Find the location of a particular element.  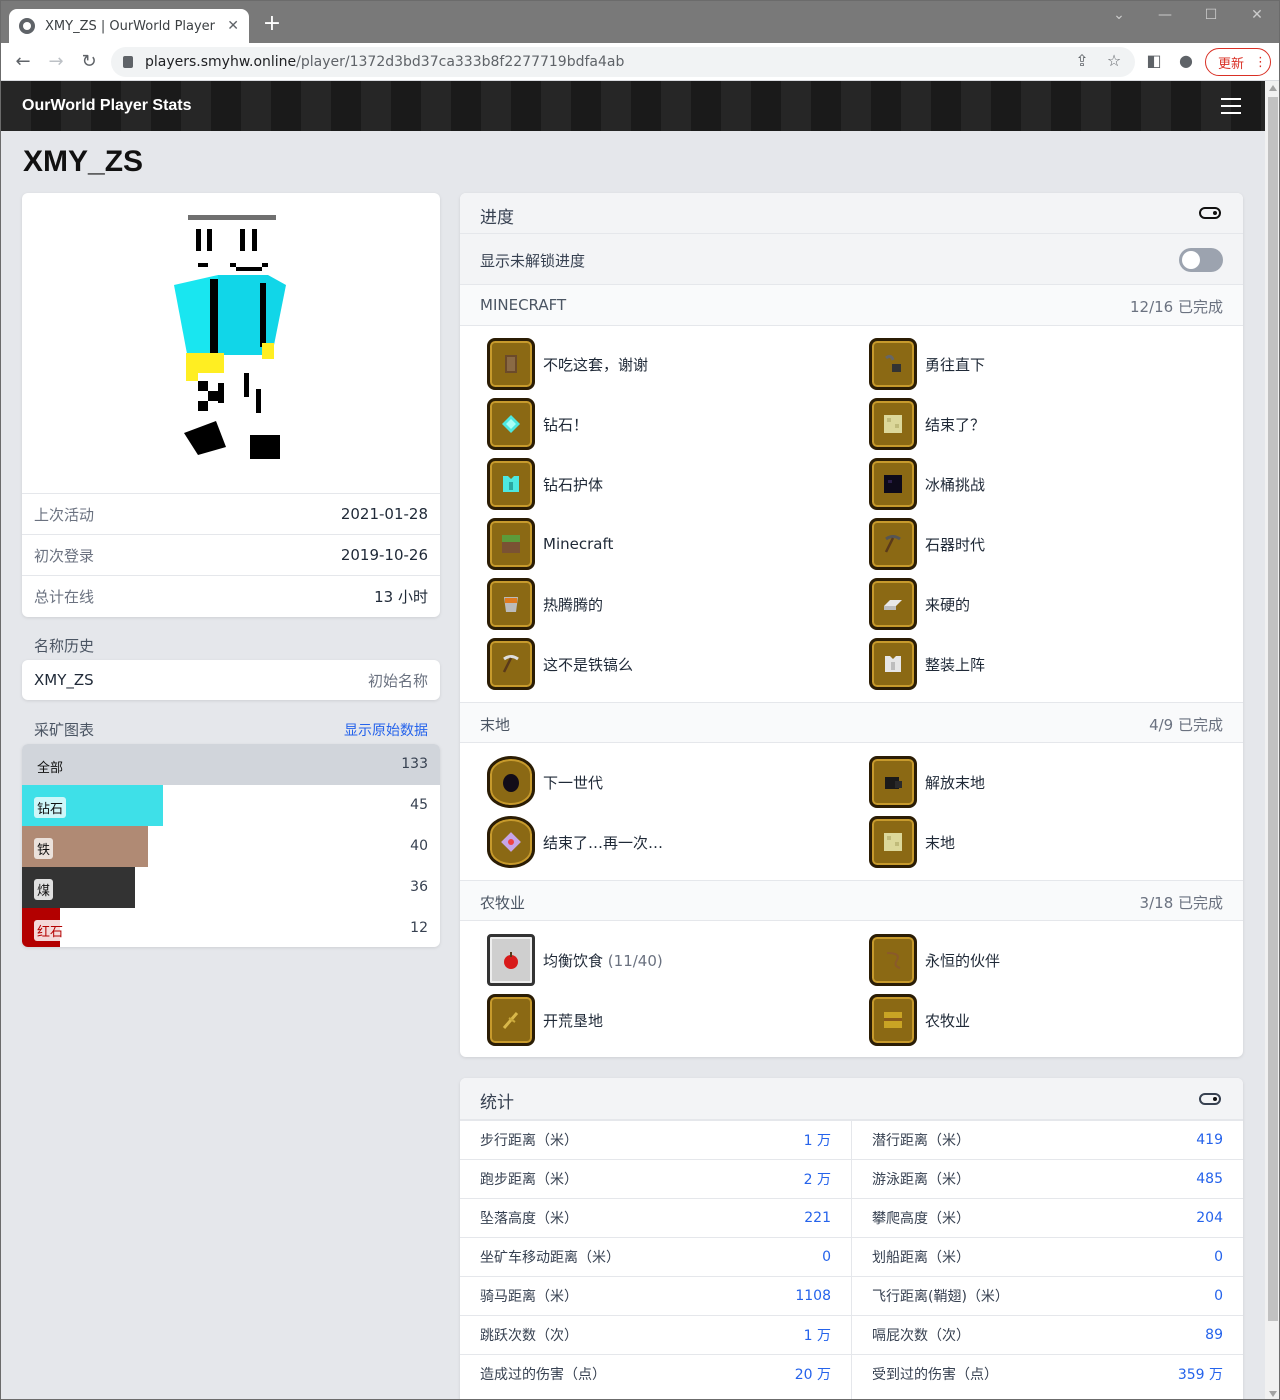

back-icon: ← is located at coordinates (23, 61).